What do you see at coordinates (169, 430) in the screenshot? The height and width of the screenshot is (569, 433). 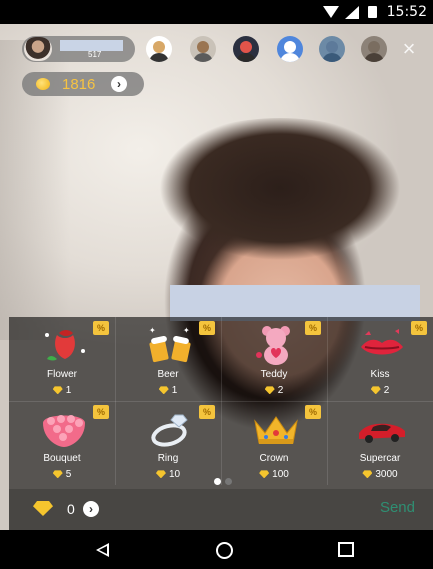 I see `ring-icon` at bounding box center [169, 430].